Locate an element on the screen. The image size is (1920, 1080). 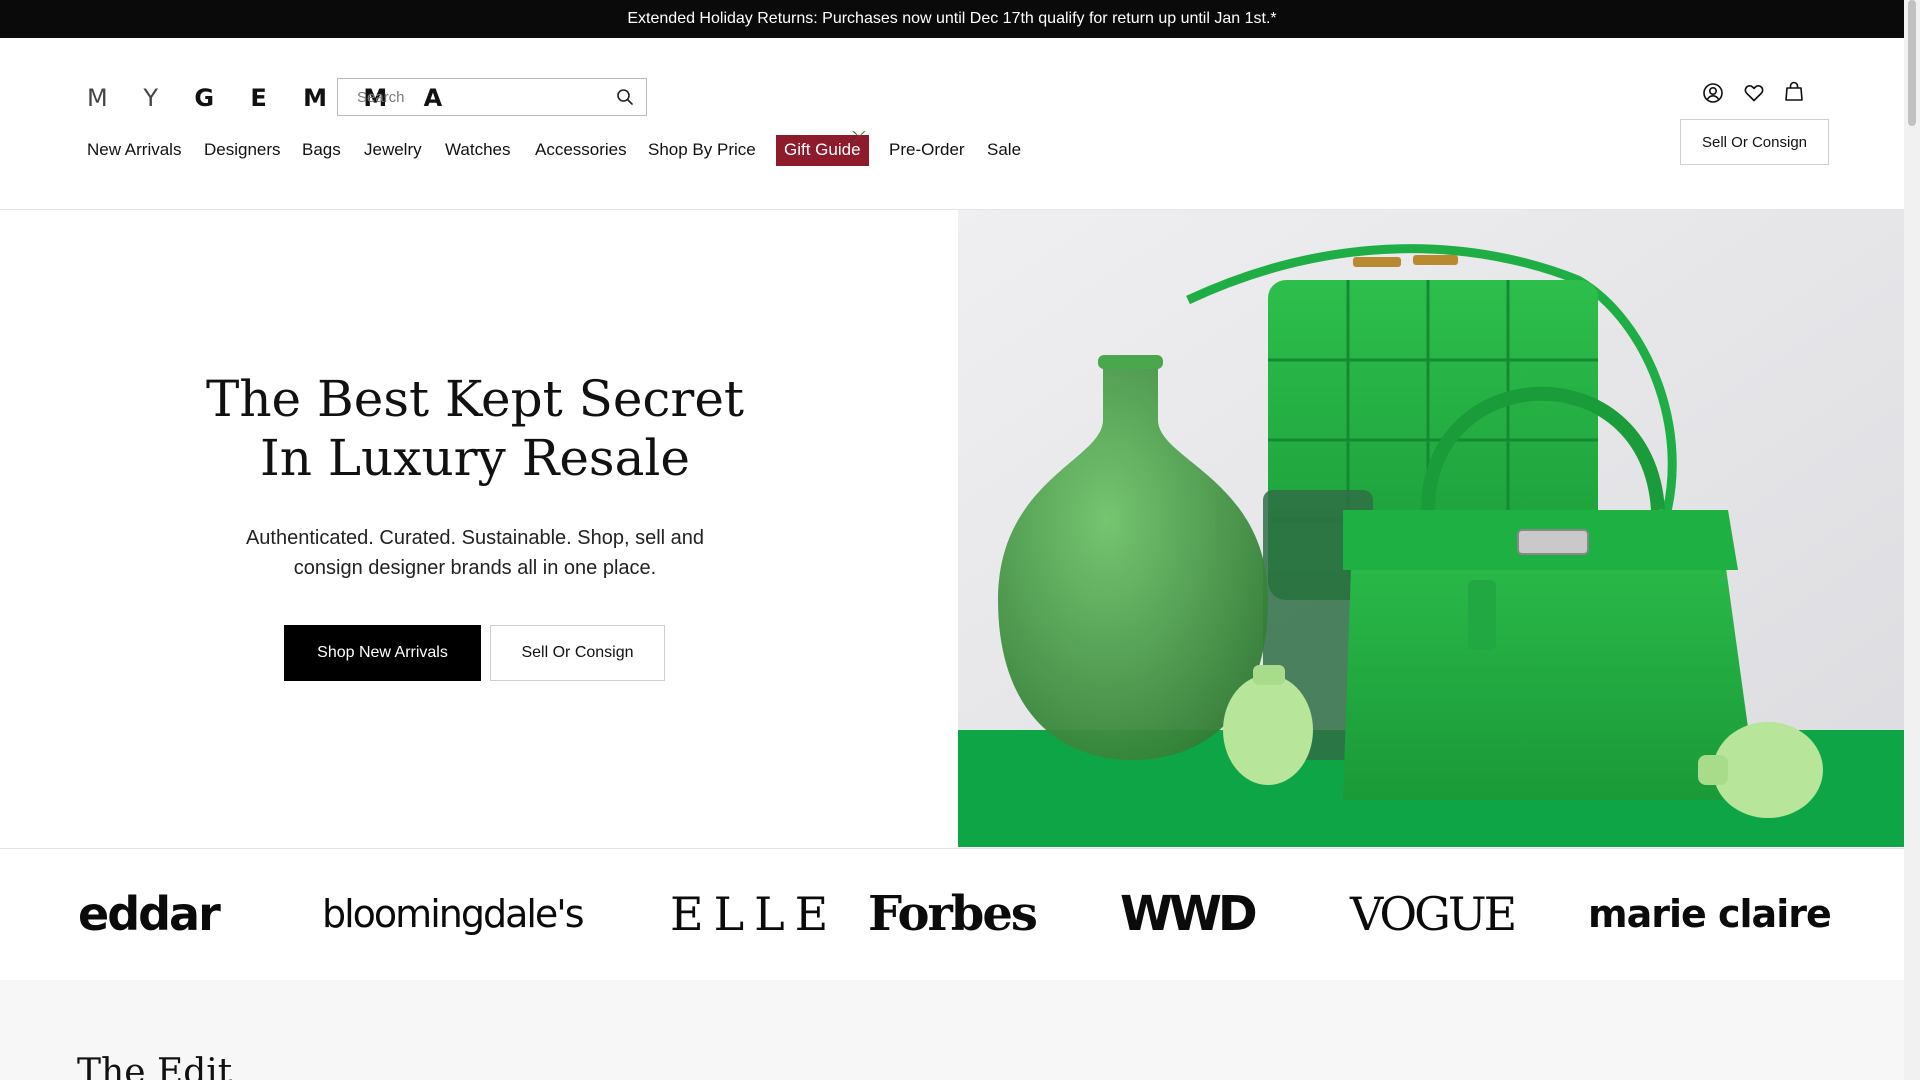
edit-section-title: The Edit is located at coordinates (155, 1066).